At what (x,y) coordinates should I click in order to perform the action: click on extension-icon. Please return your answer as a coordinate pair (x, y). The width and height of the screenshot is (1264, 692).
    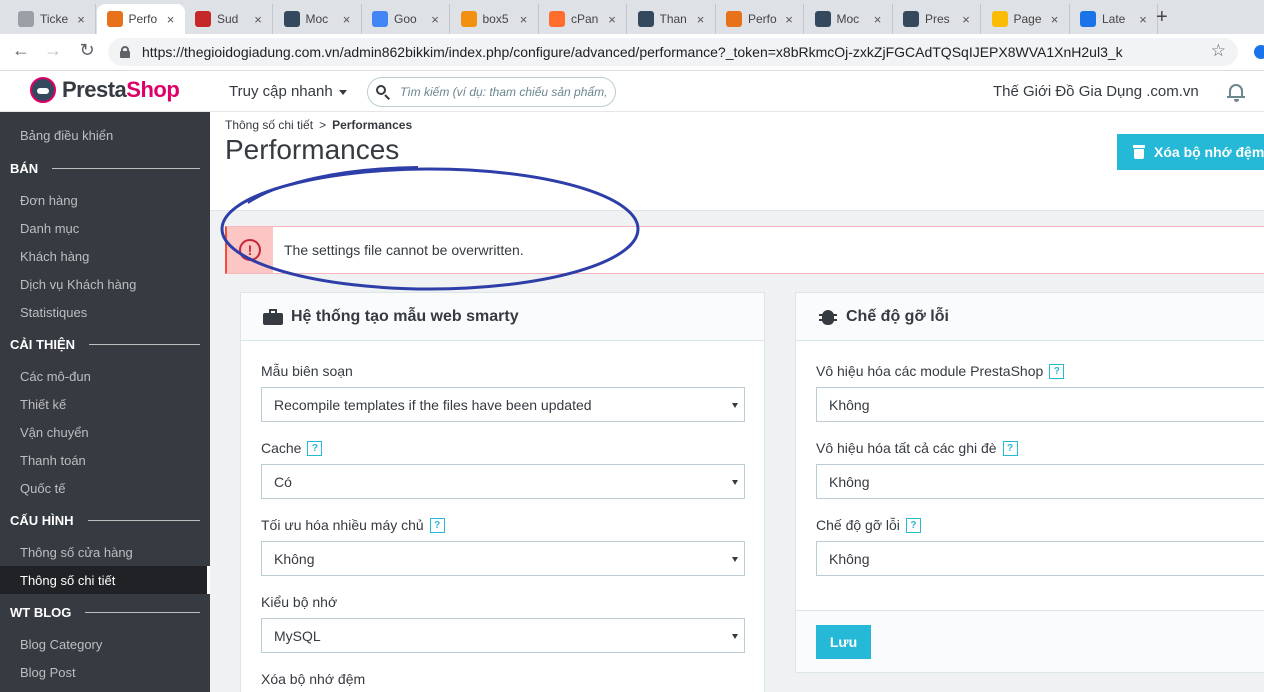
    Looking at the image, I should click on (1259, 52).